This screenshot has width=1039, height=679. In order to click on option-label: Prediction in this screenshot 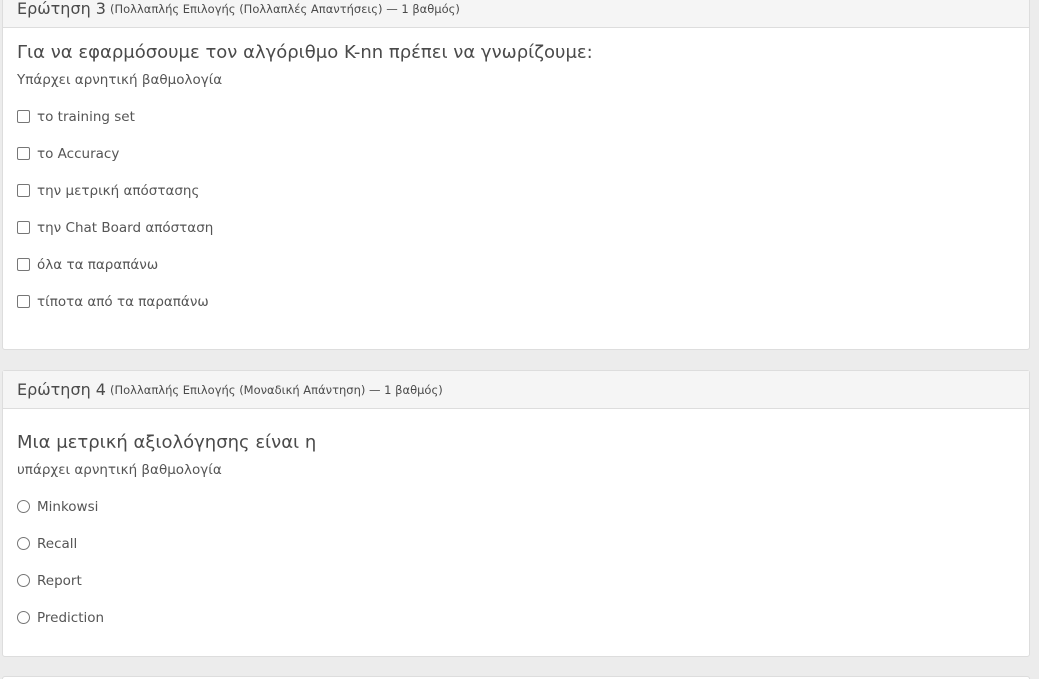, I will do `click(71, 617)`.